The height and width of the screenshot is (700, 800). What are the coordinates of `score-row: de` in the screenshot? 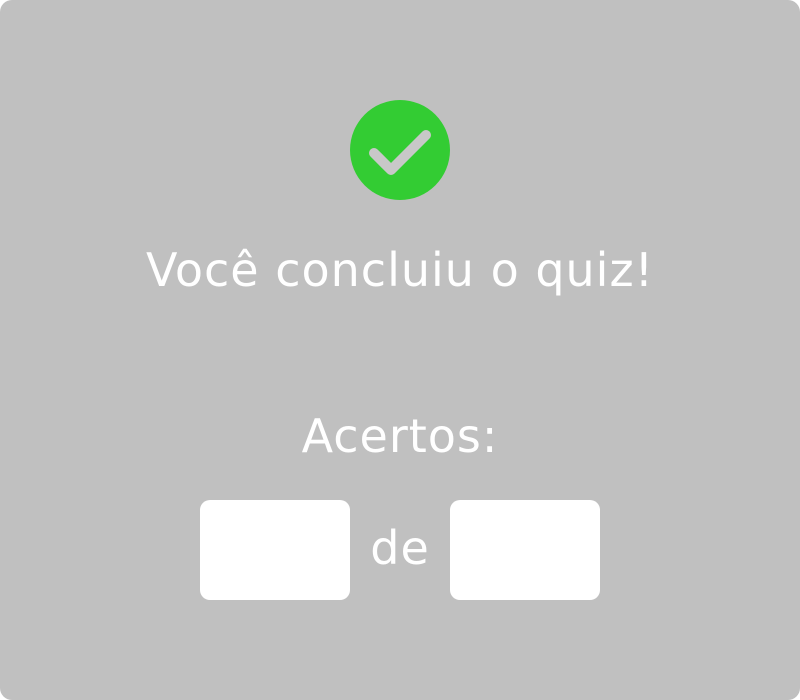 It's located at (400, 550).